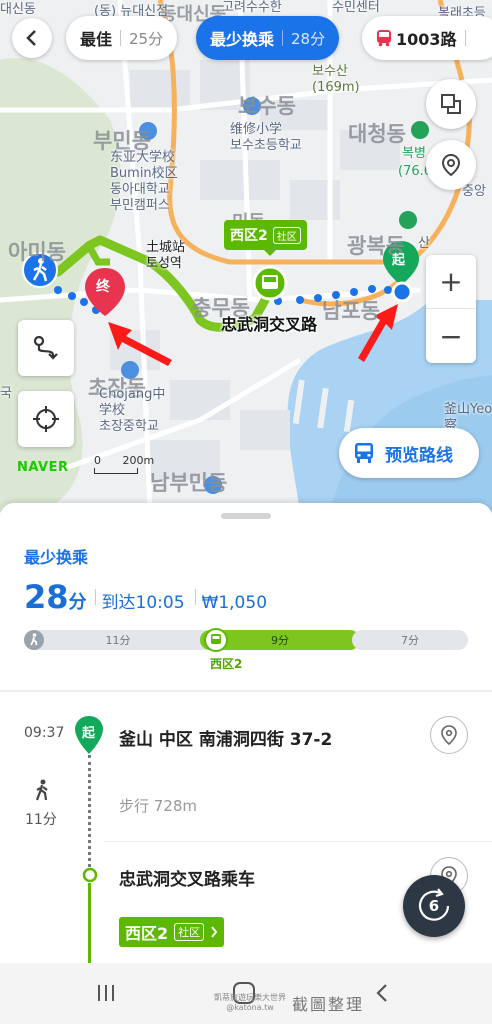 This screenshot has width=492, height=1024. I want to click on watermark-line: @katona.tw, so click(250, 1007).